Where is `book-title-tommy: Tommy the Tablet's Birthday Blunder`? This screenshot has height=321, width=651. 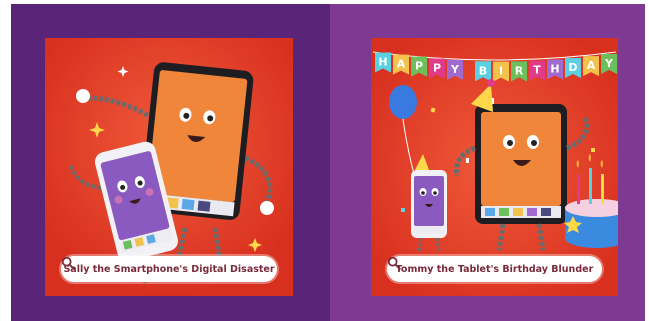 book-title-tommy: Tommy the Tablet's Birthday Blunder is located at coordinates (494, 269).